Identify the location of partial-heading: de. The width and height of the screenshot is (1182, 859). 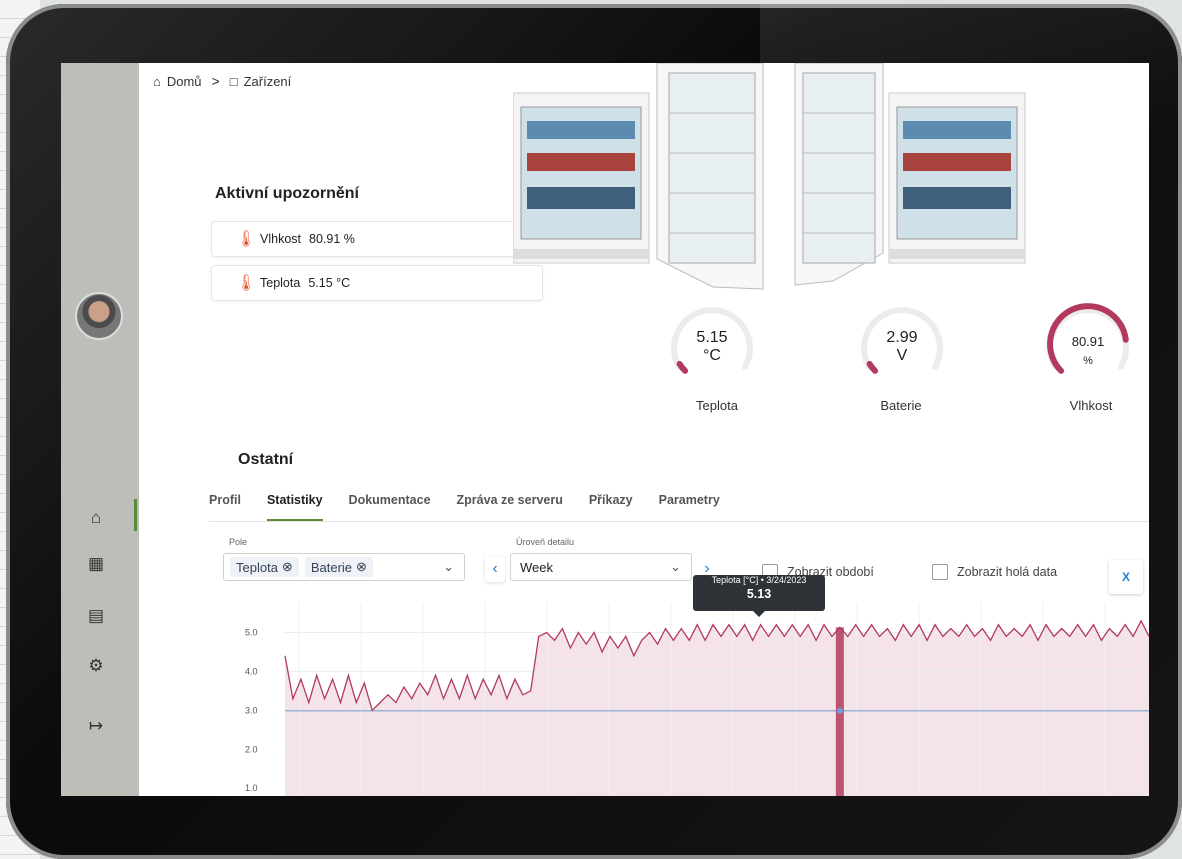
(696, 261).